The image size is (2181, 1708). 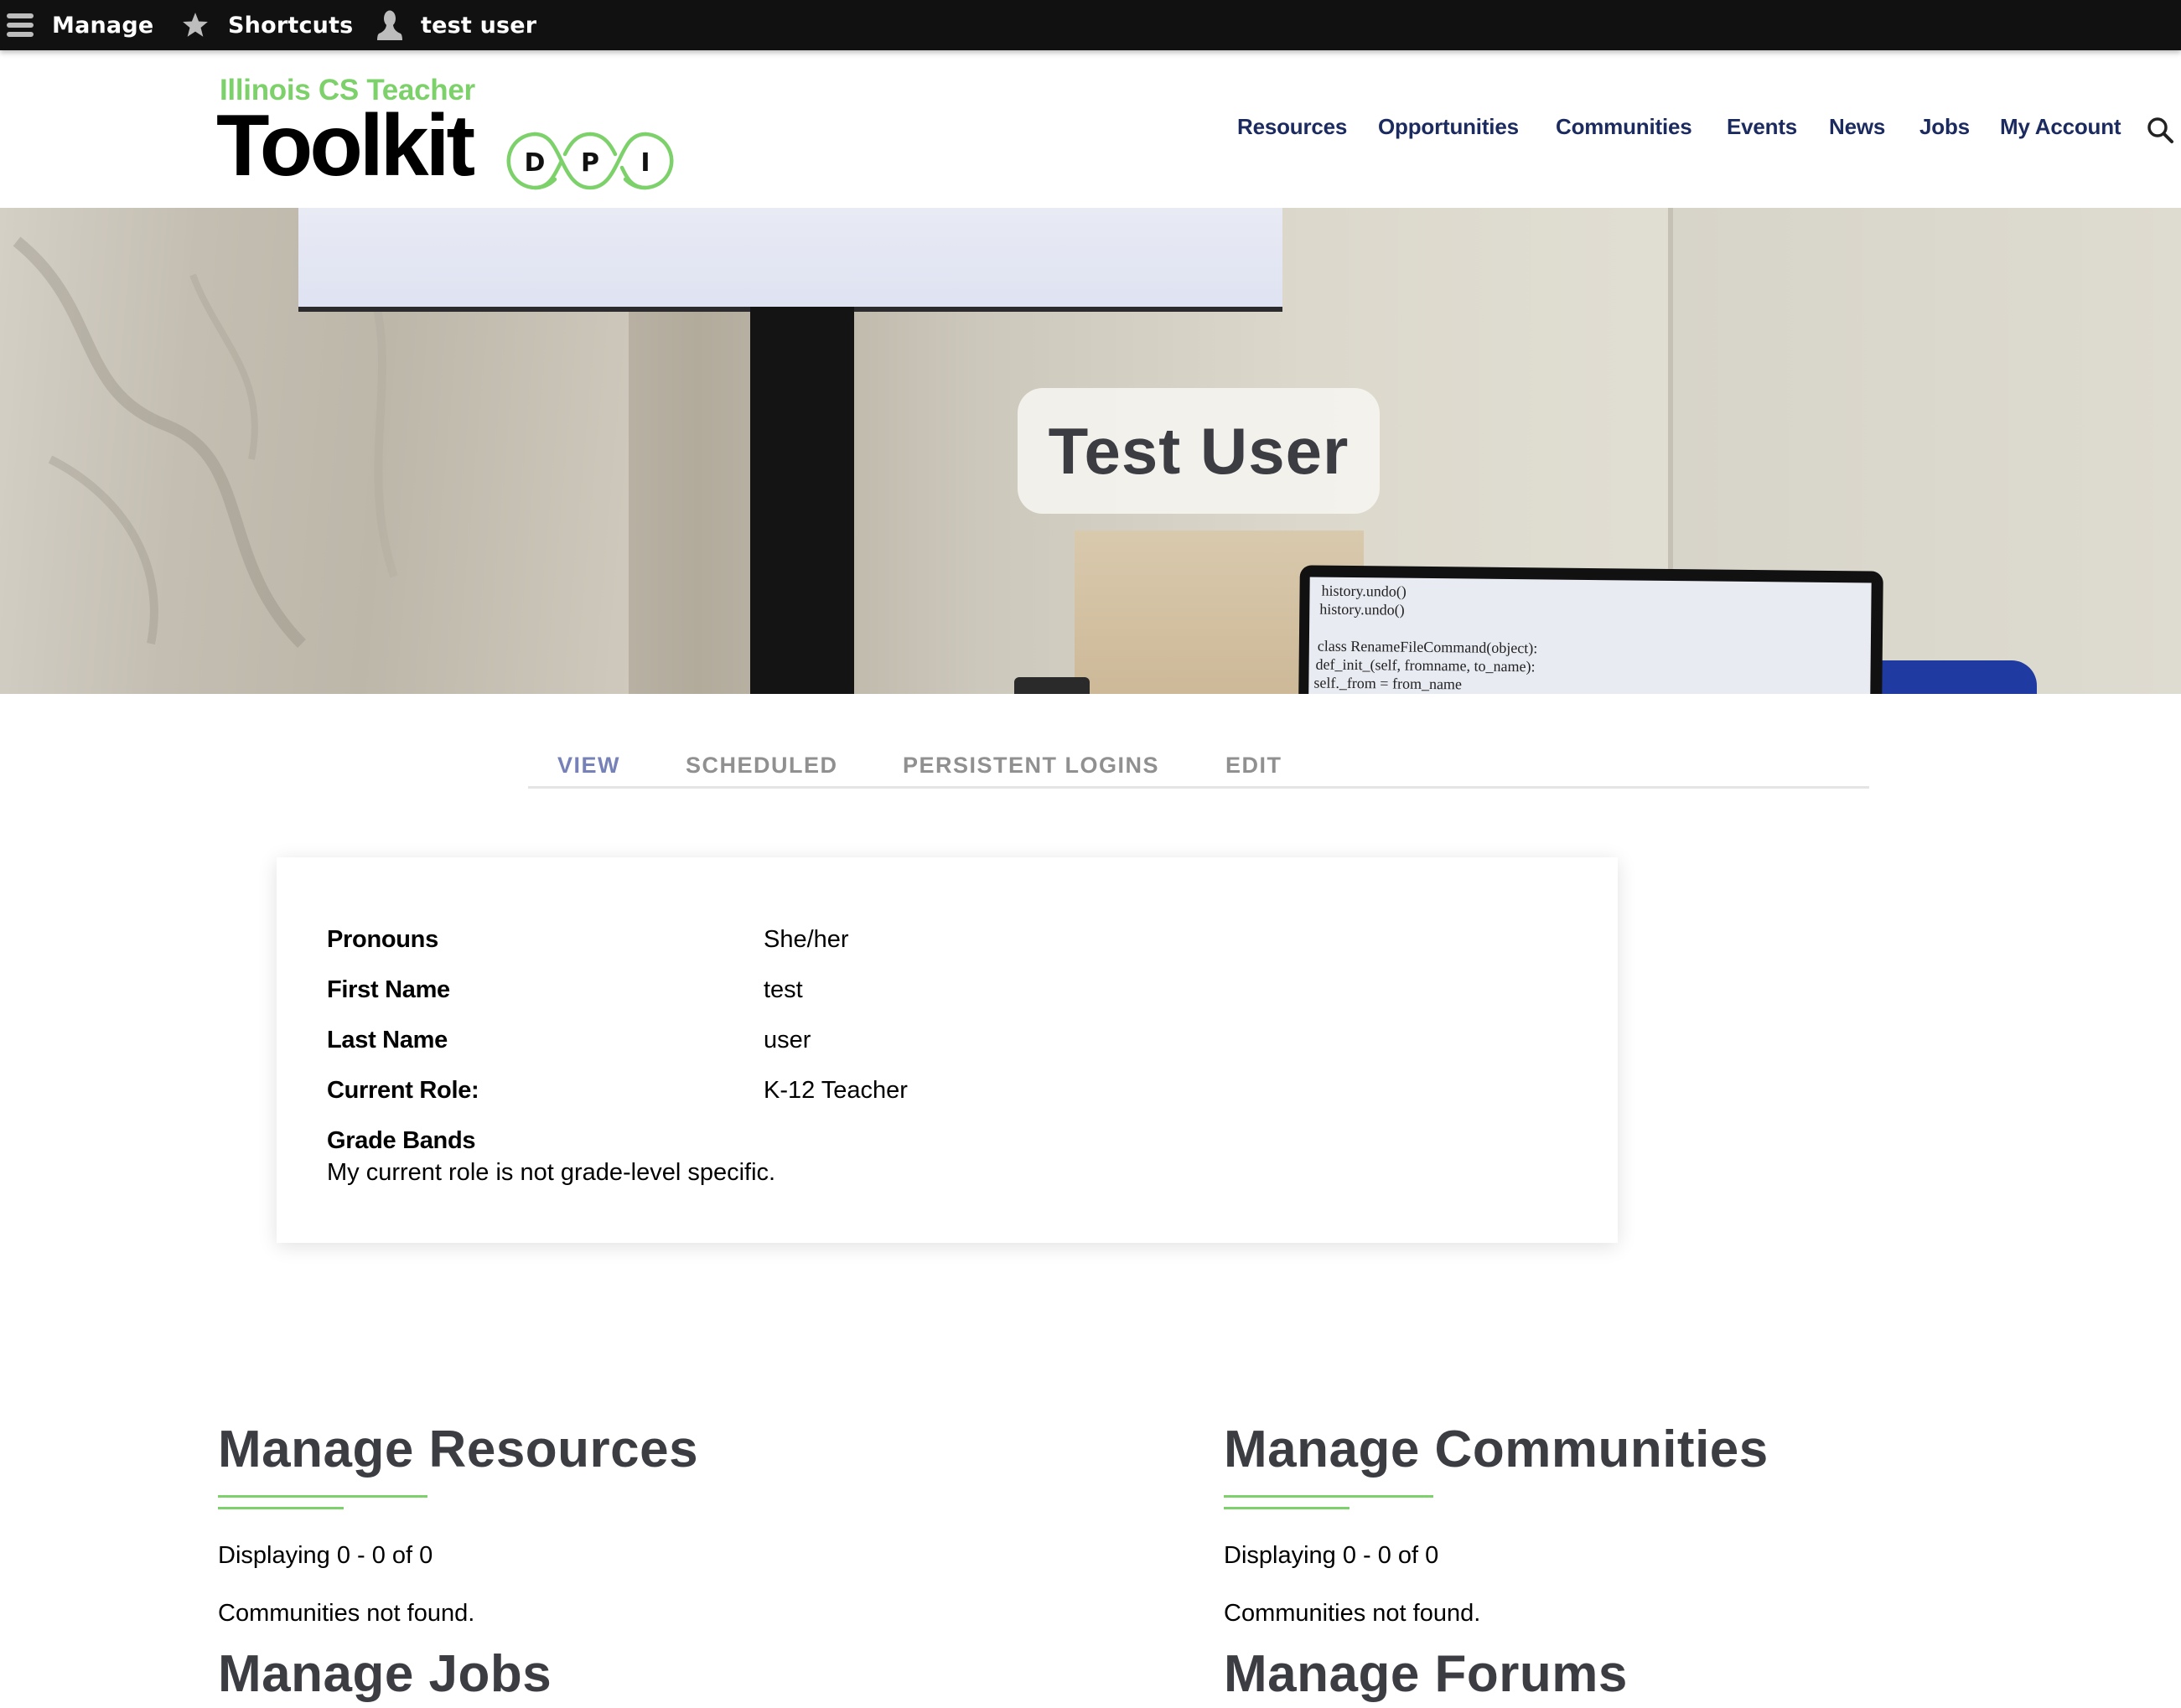 What do you see at coordinates (389, 25) in the screenshot?
I see `user-icon` at bounding box center [389, 25].